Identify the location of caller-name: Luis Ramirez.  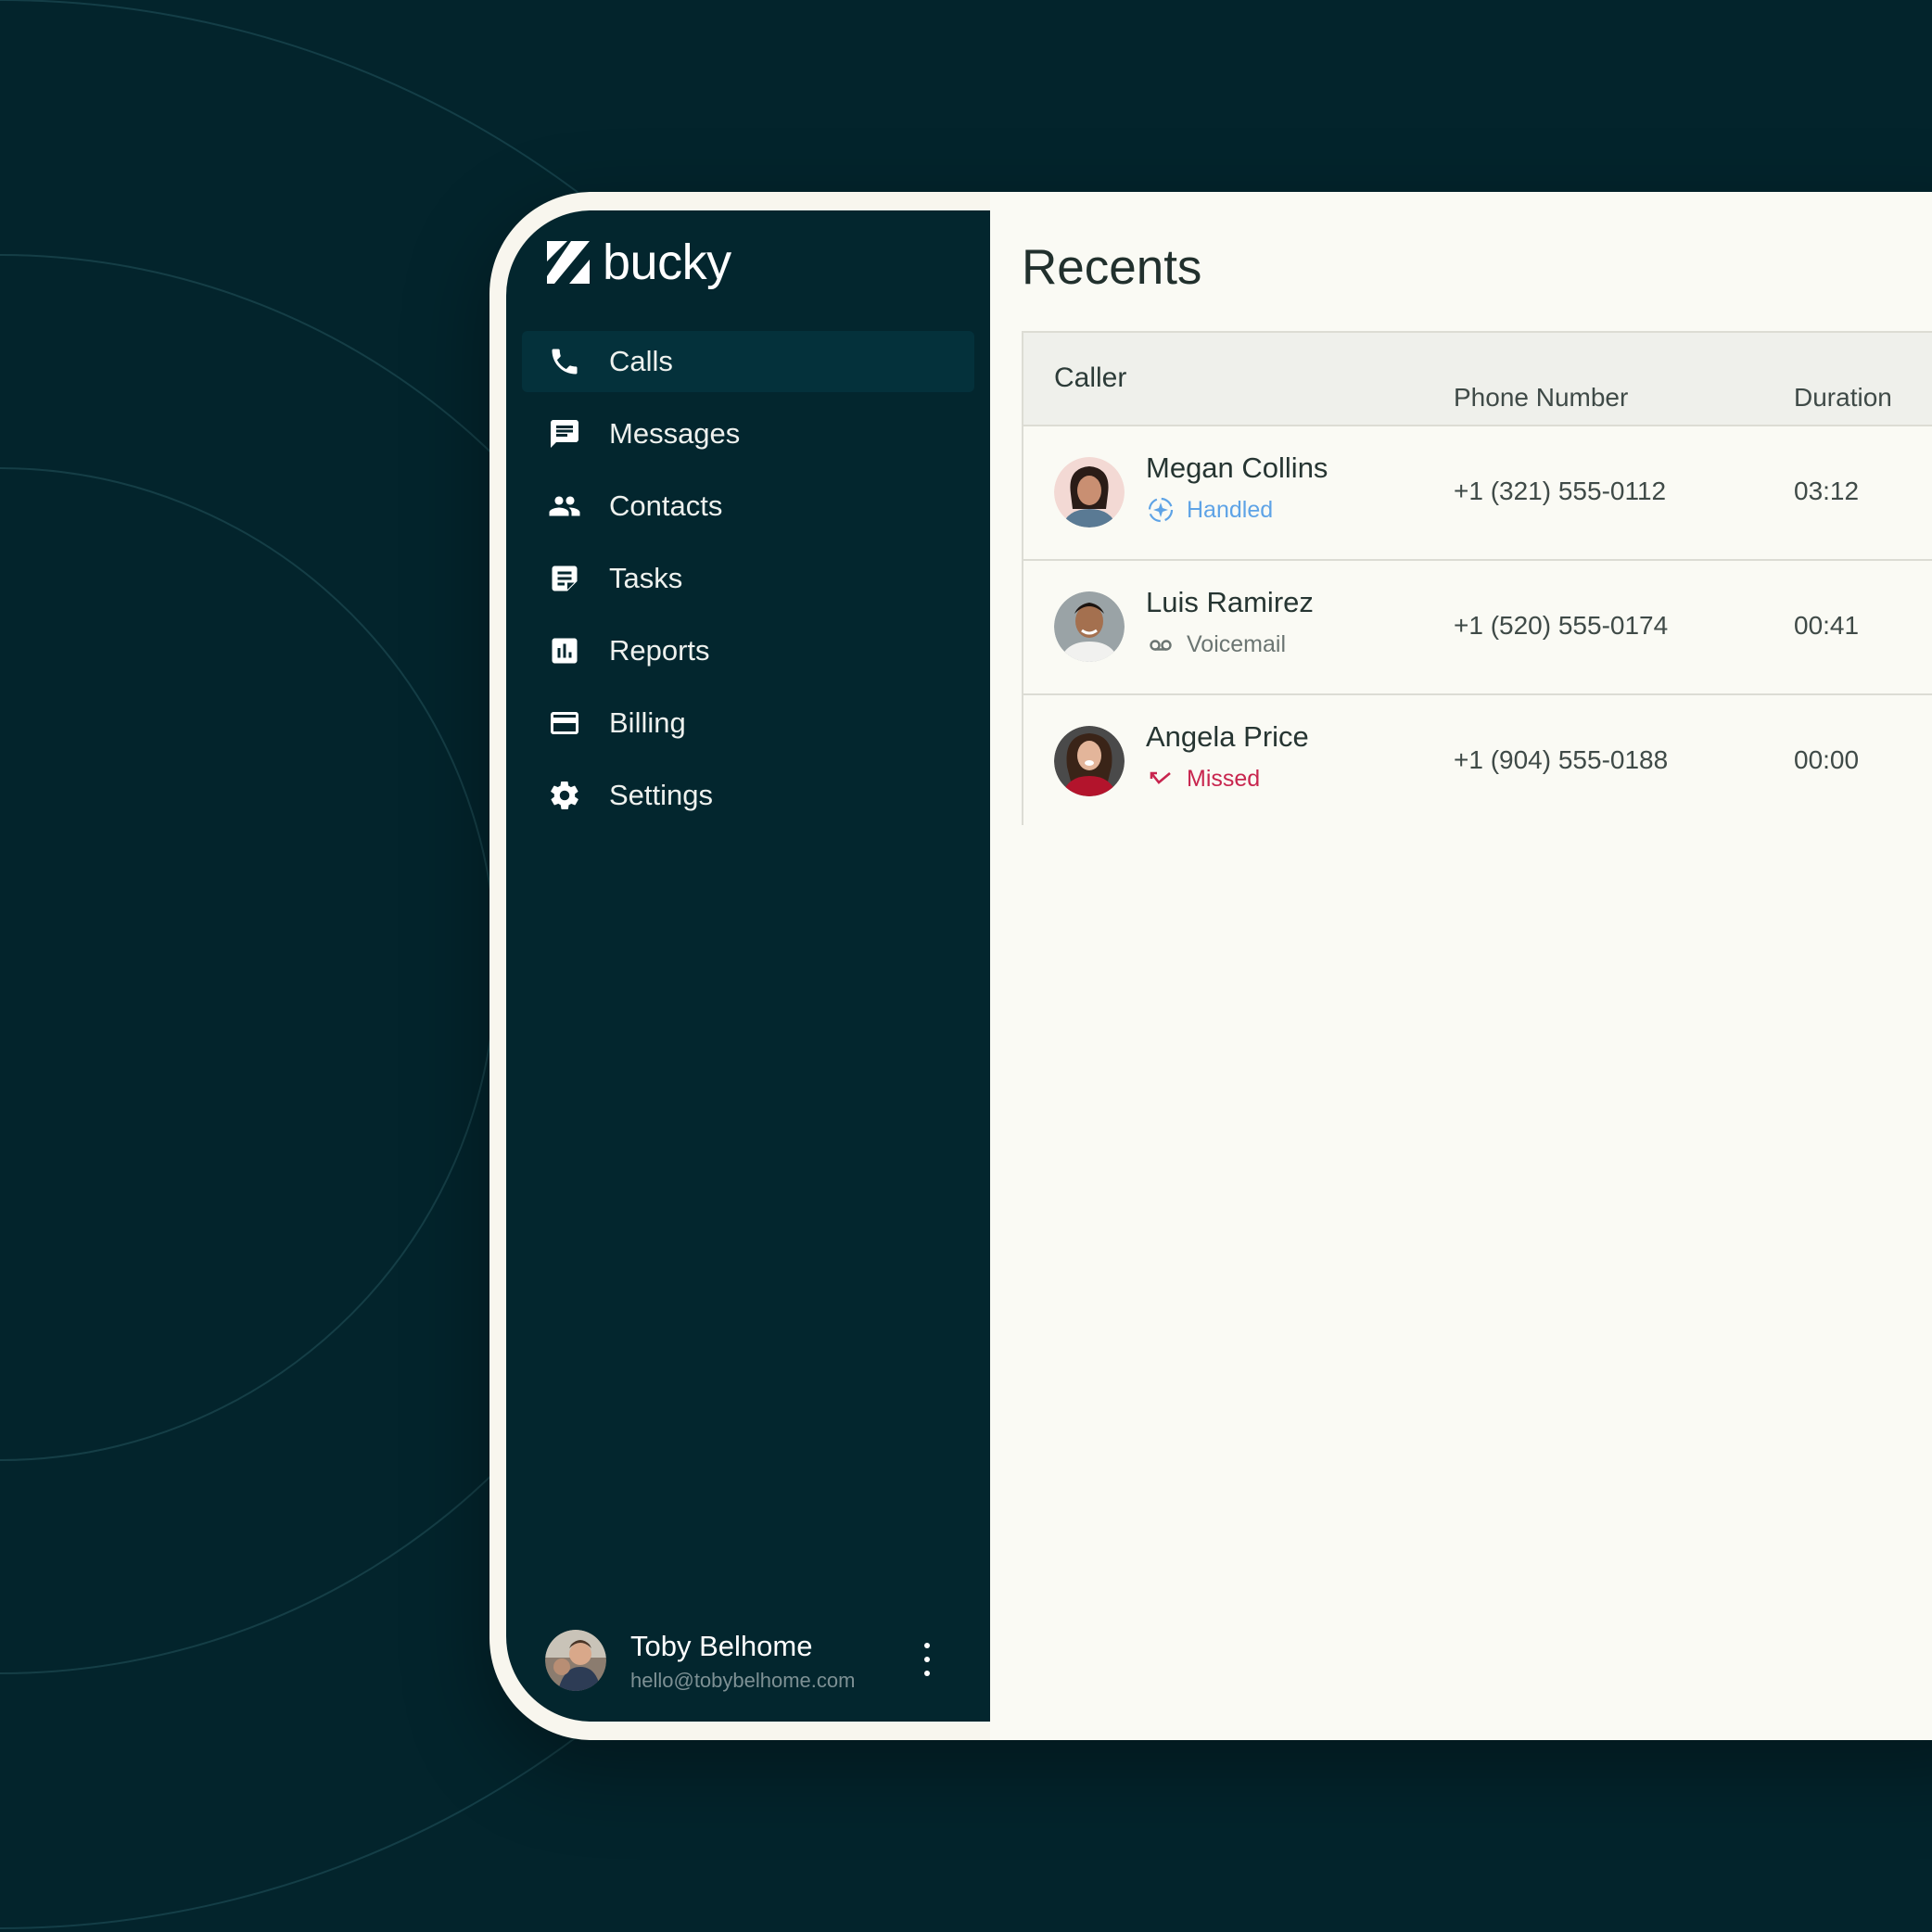
(1230, 602).